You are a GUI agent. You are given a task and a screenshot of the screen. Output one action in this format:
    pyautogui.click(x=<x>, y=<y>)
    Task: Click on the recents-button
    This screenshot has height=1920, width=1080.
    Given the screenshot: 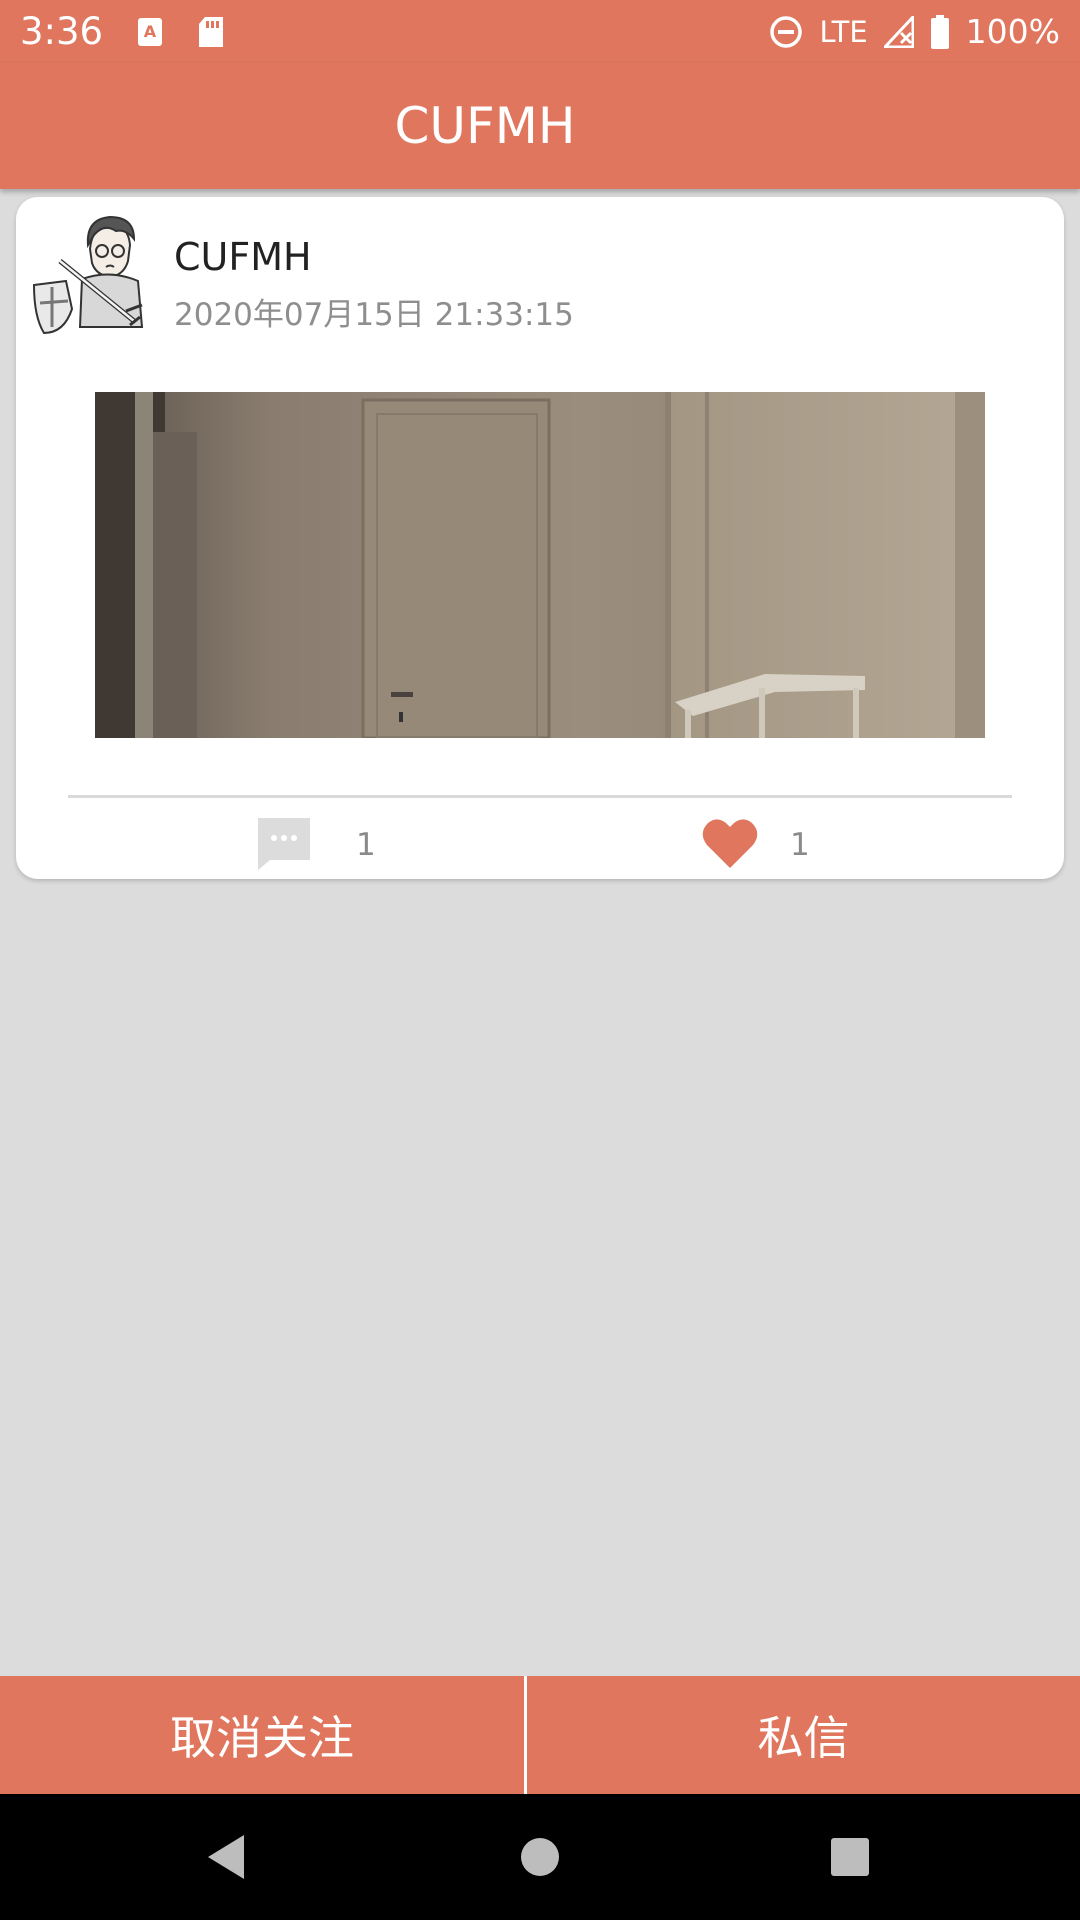 What is the action you would take?
    pyautogui.click(x=850, y=1857)
    